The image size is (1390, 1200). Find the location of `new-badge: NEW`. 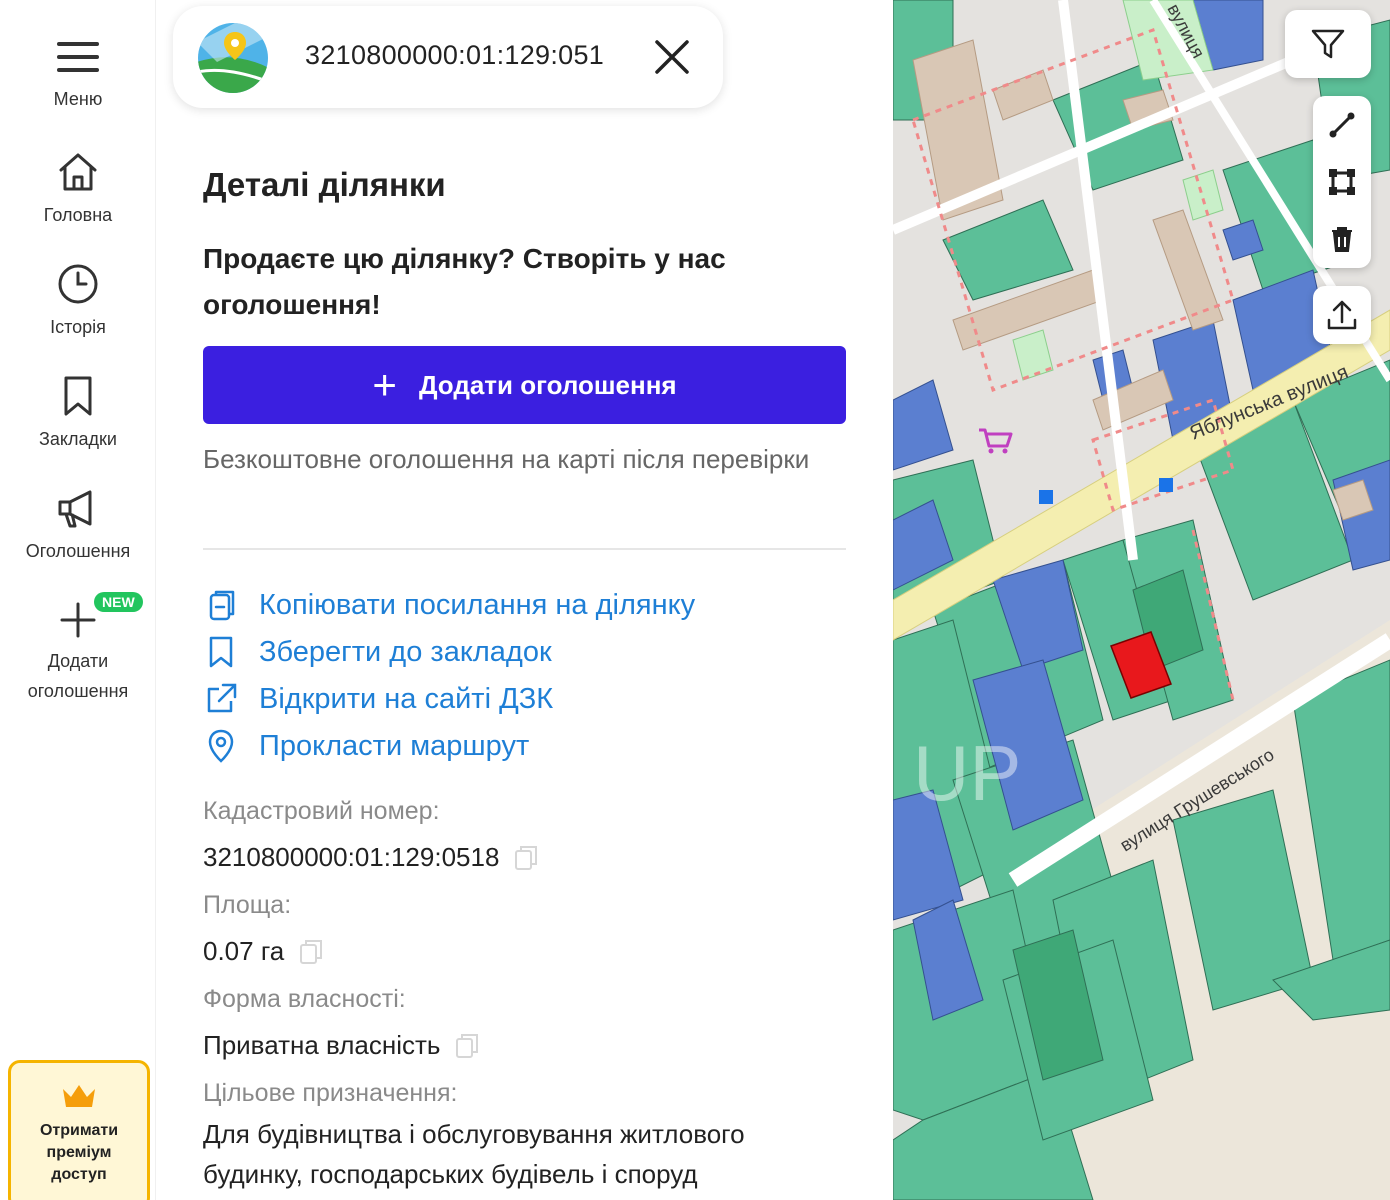

new-badge: NEW is located at coordinates (118, 602).